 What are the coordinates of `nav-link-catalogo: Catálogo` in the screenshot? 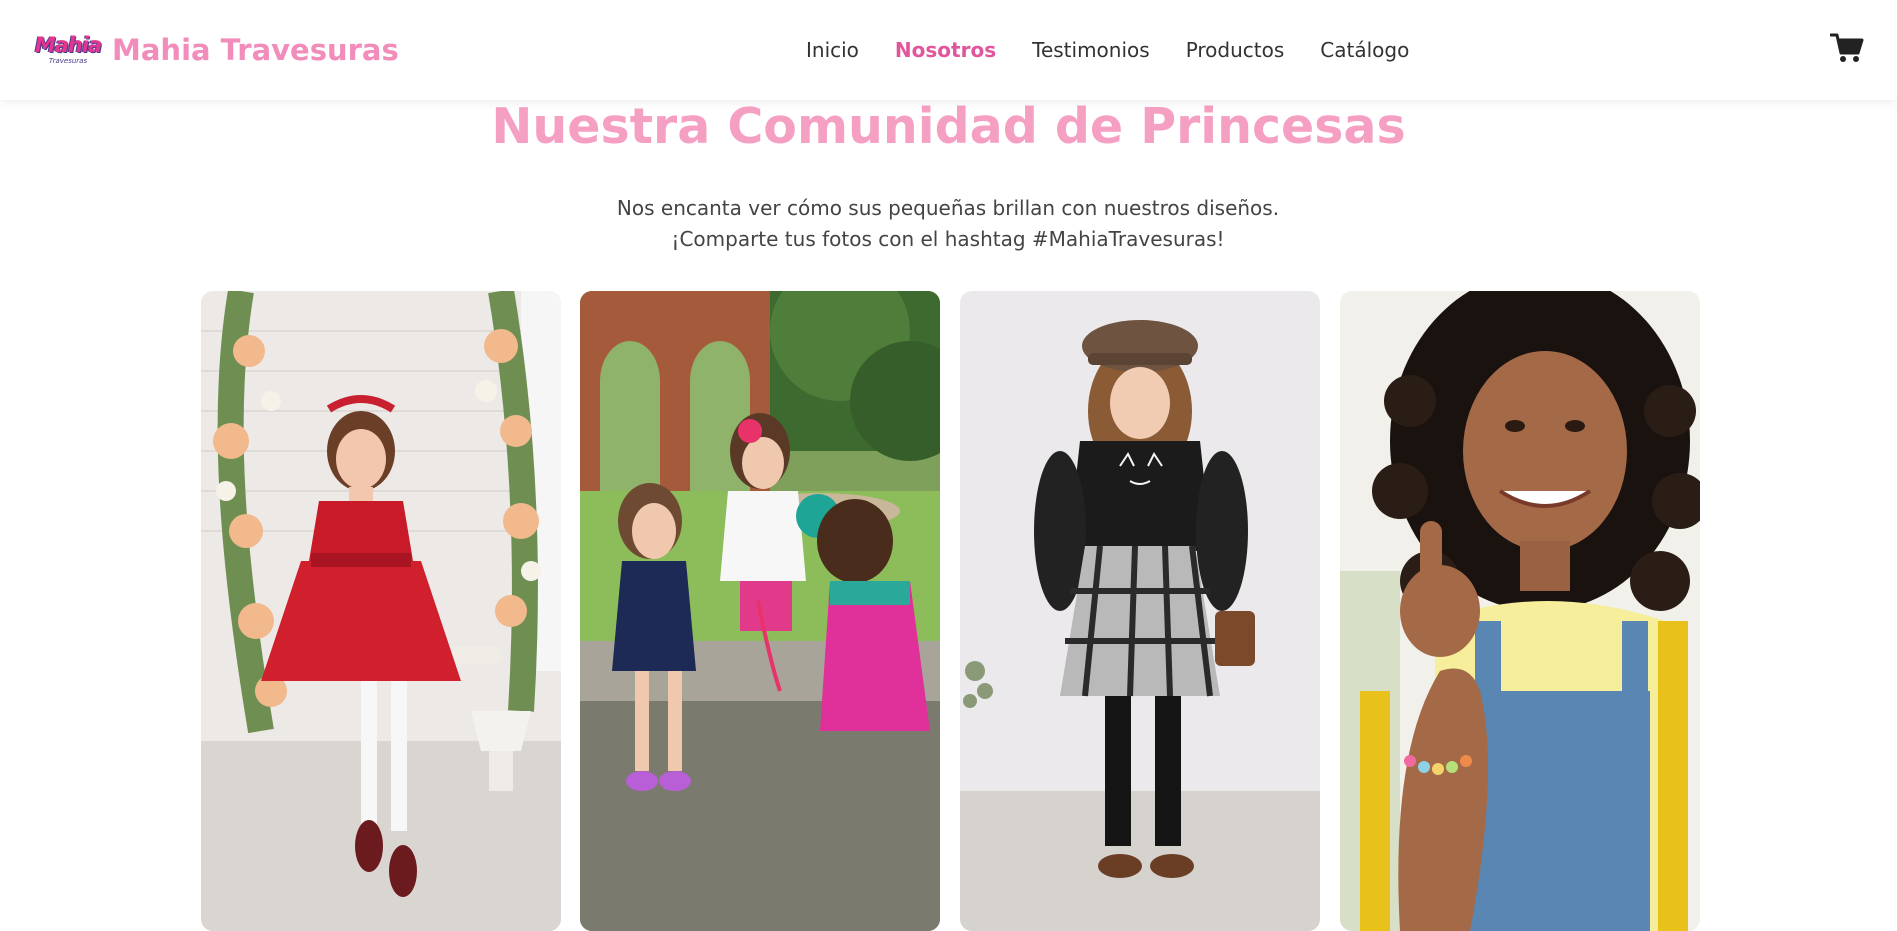 It's located at (1364, 50).